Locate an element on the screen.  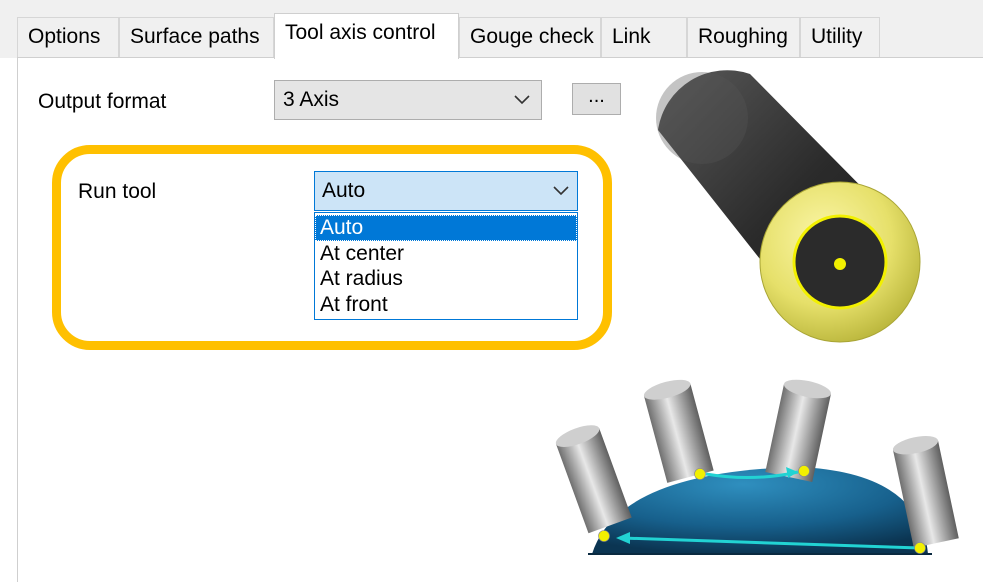
run-tool-option-at-center: At center is located at coordinates (446, 254).